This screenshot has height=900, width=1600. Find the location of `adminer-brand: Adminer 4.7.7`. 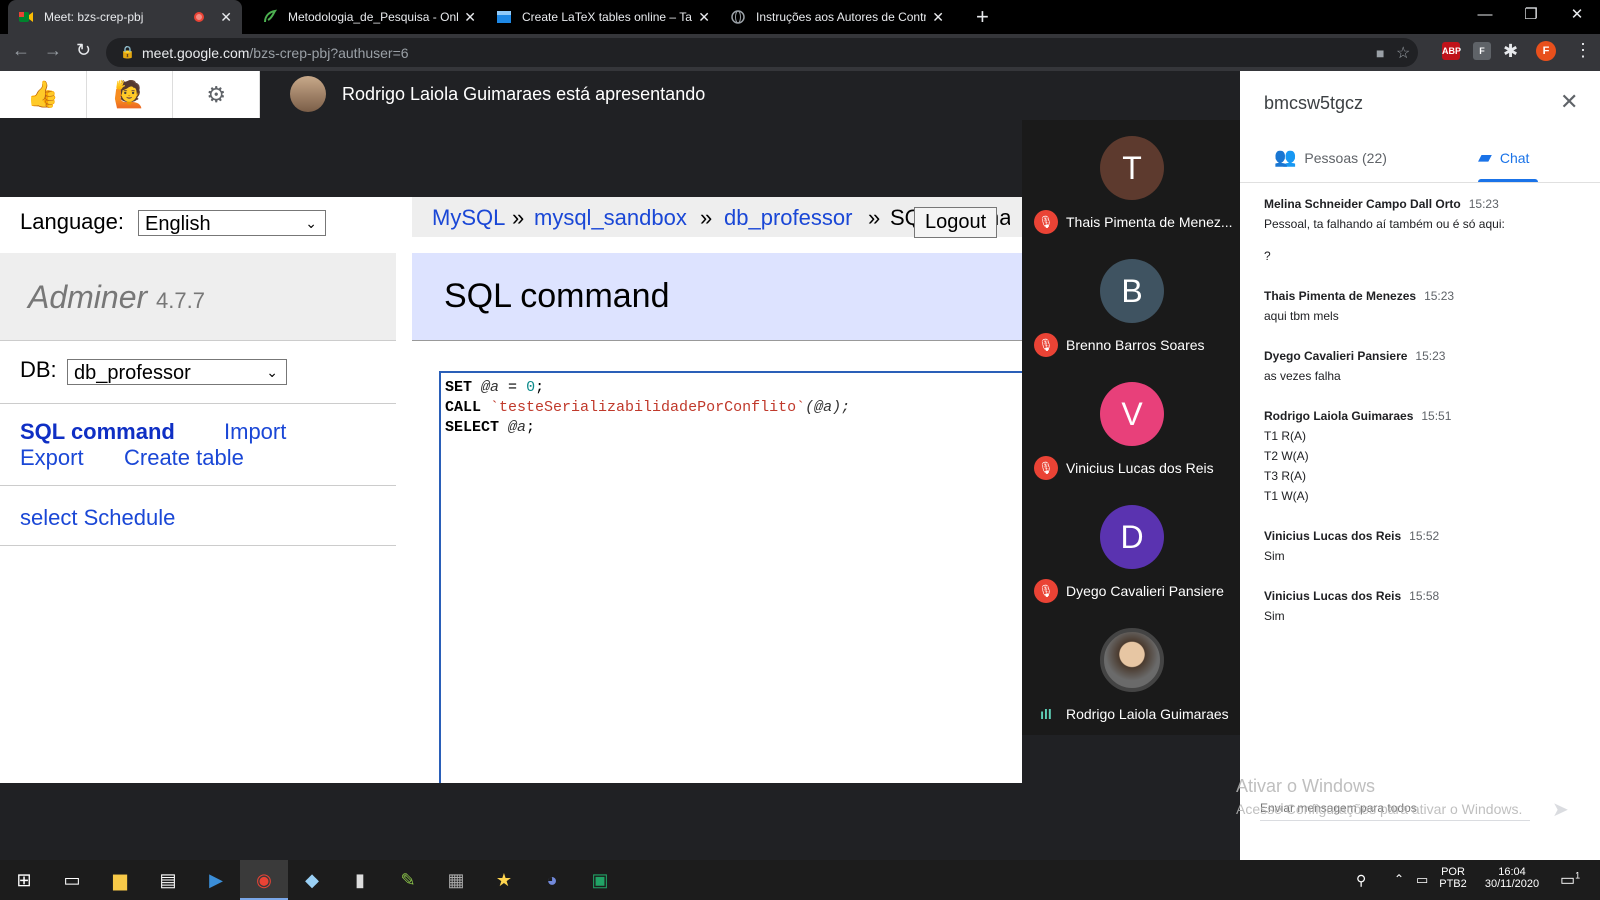

adminer-brand: Adminer 4.7.7 is located at coordinates (116, 297).